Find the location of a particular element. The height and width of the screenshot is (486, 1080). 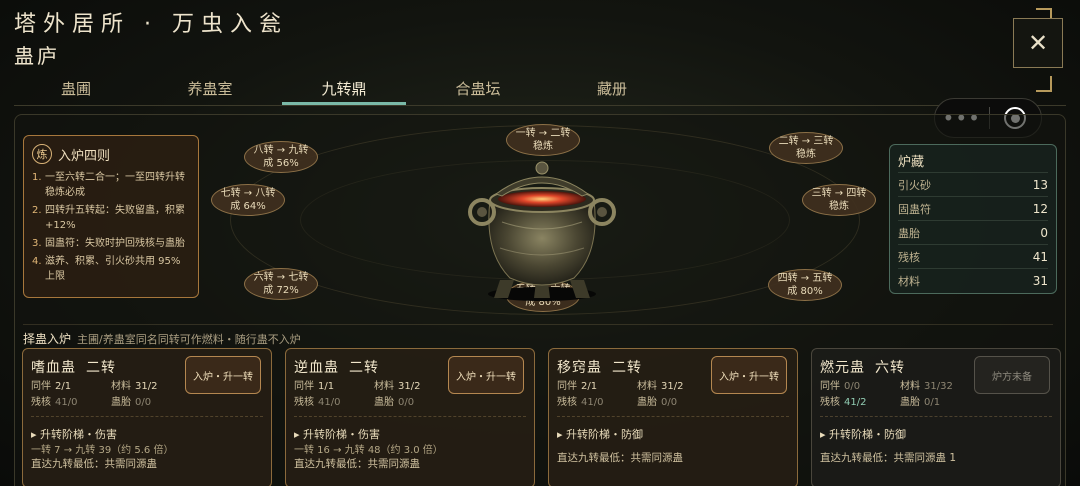

close-icon: ✕ is located at coordinates (1038, 43).